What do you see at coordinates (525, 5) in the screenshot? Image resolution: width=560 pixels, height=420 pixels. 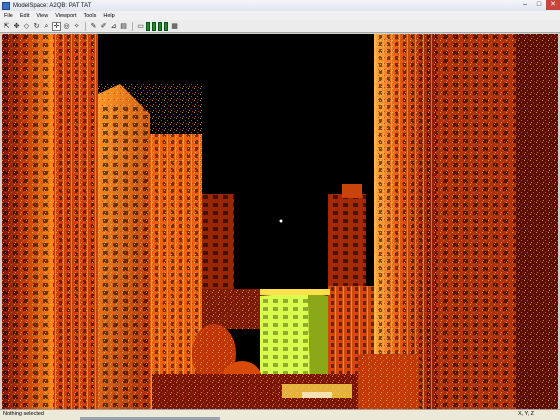 I see `minimize-button: –` at bounding box center [525, 5].